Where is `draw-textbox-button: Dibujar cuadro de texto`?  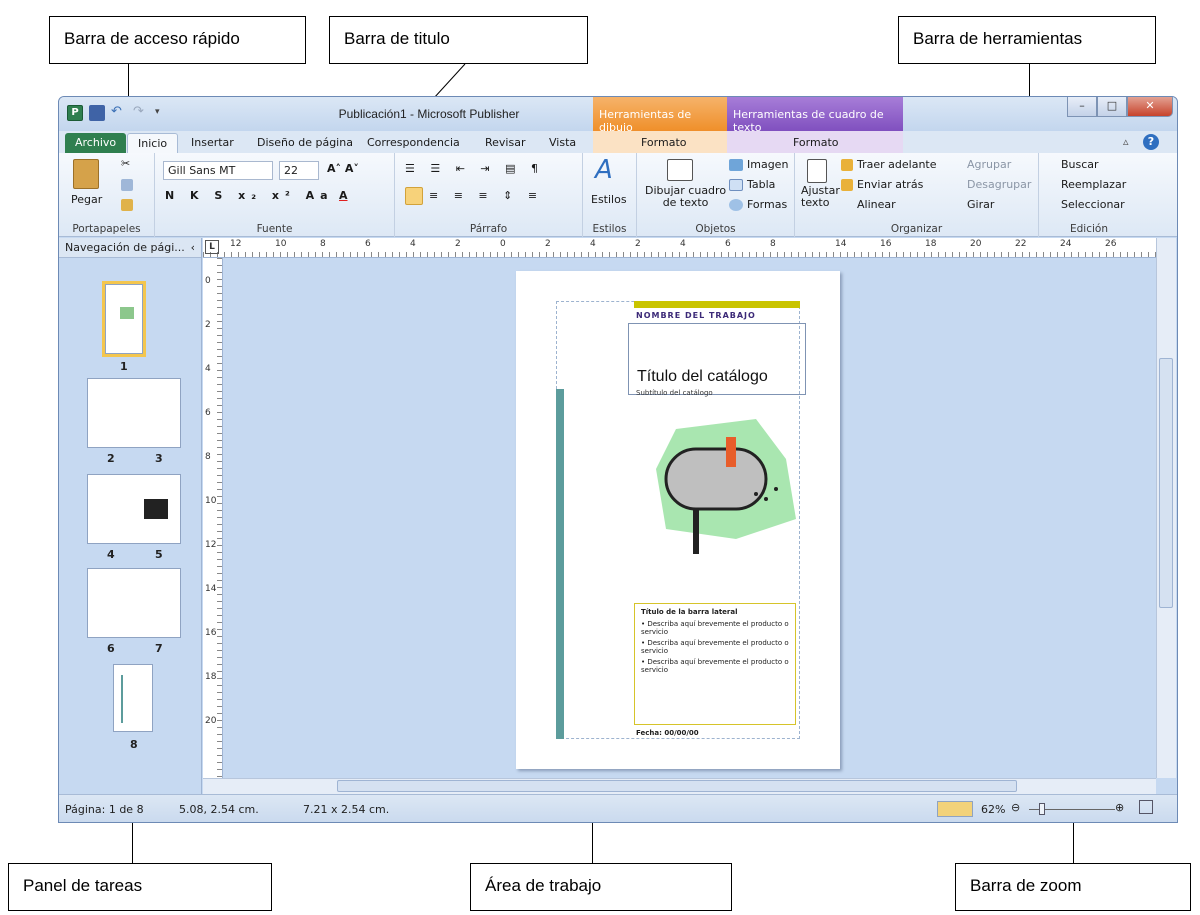
draw-textbox-button: Dibujar cuadro de texto is located at coordinates (685, 197).